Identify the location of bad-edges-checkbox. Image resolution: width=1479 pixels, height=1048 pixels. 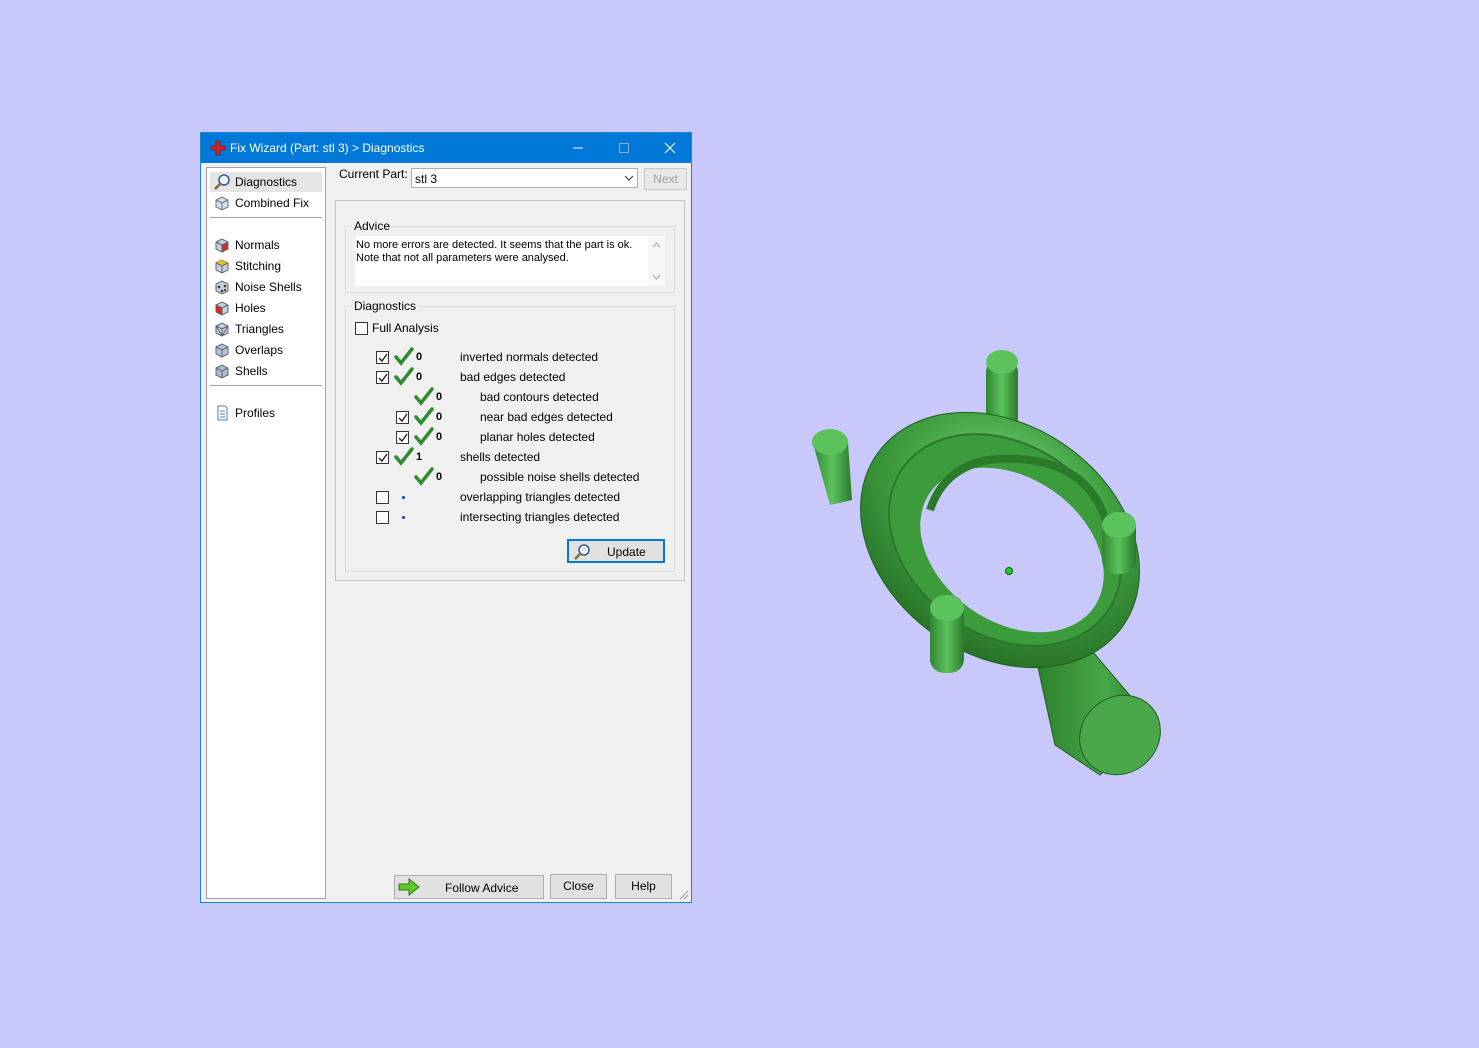
(382, 377).